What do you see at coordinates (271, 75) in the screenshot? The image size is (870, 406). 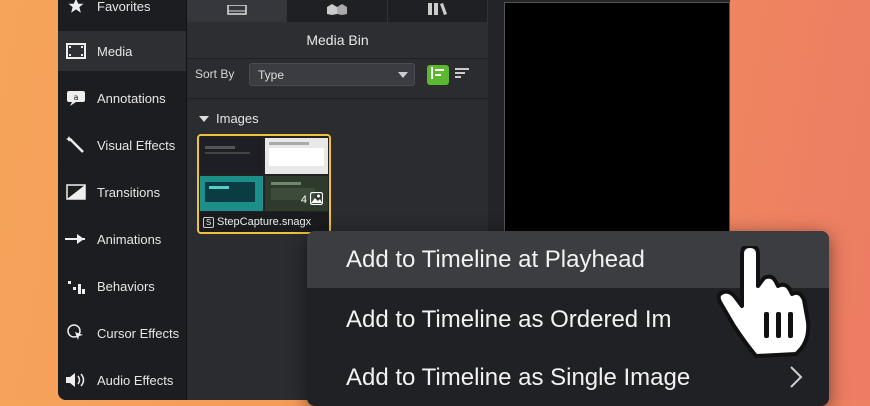 I see `sort-by-value: Type` at bounding box center [271, 75].